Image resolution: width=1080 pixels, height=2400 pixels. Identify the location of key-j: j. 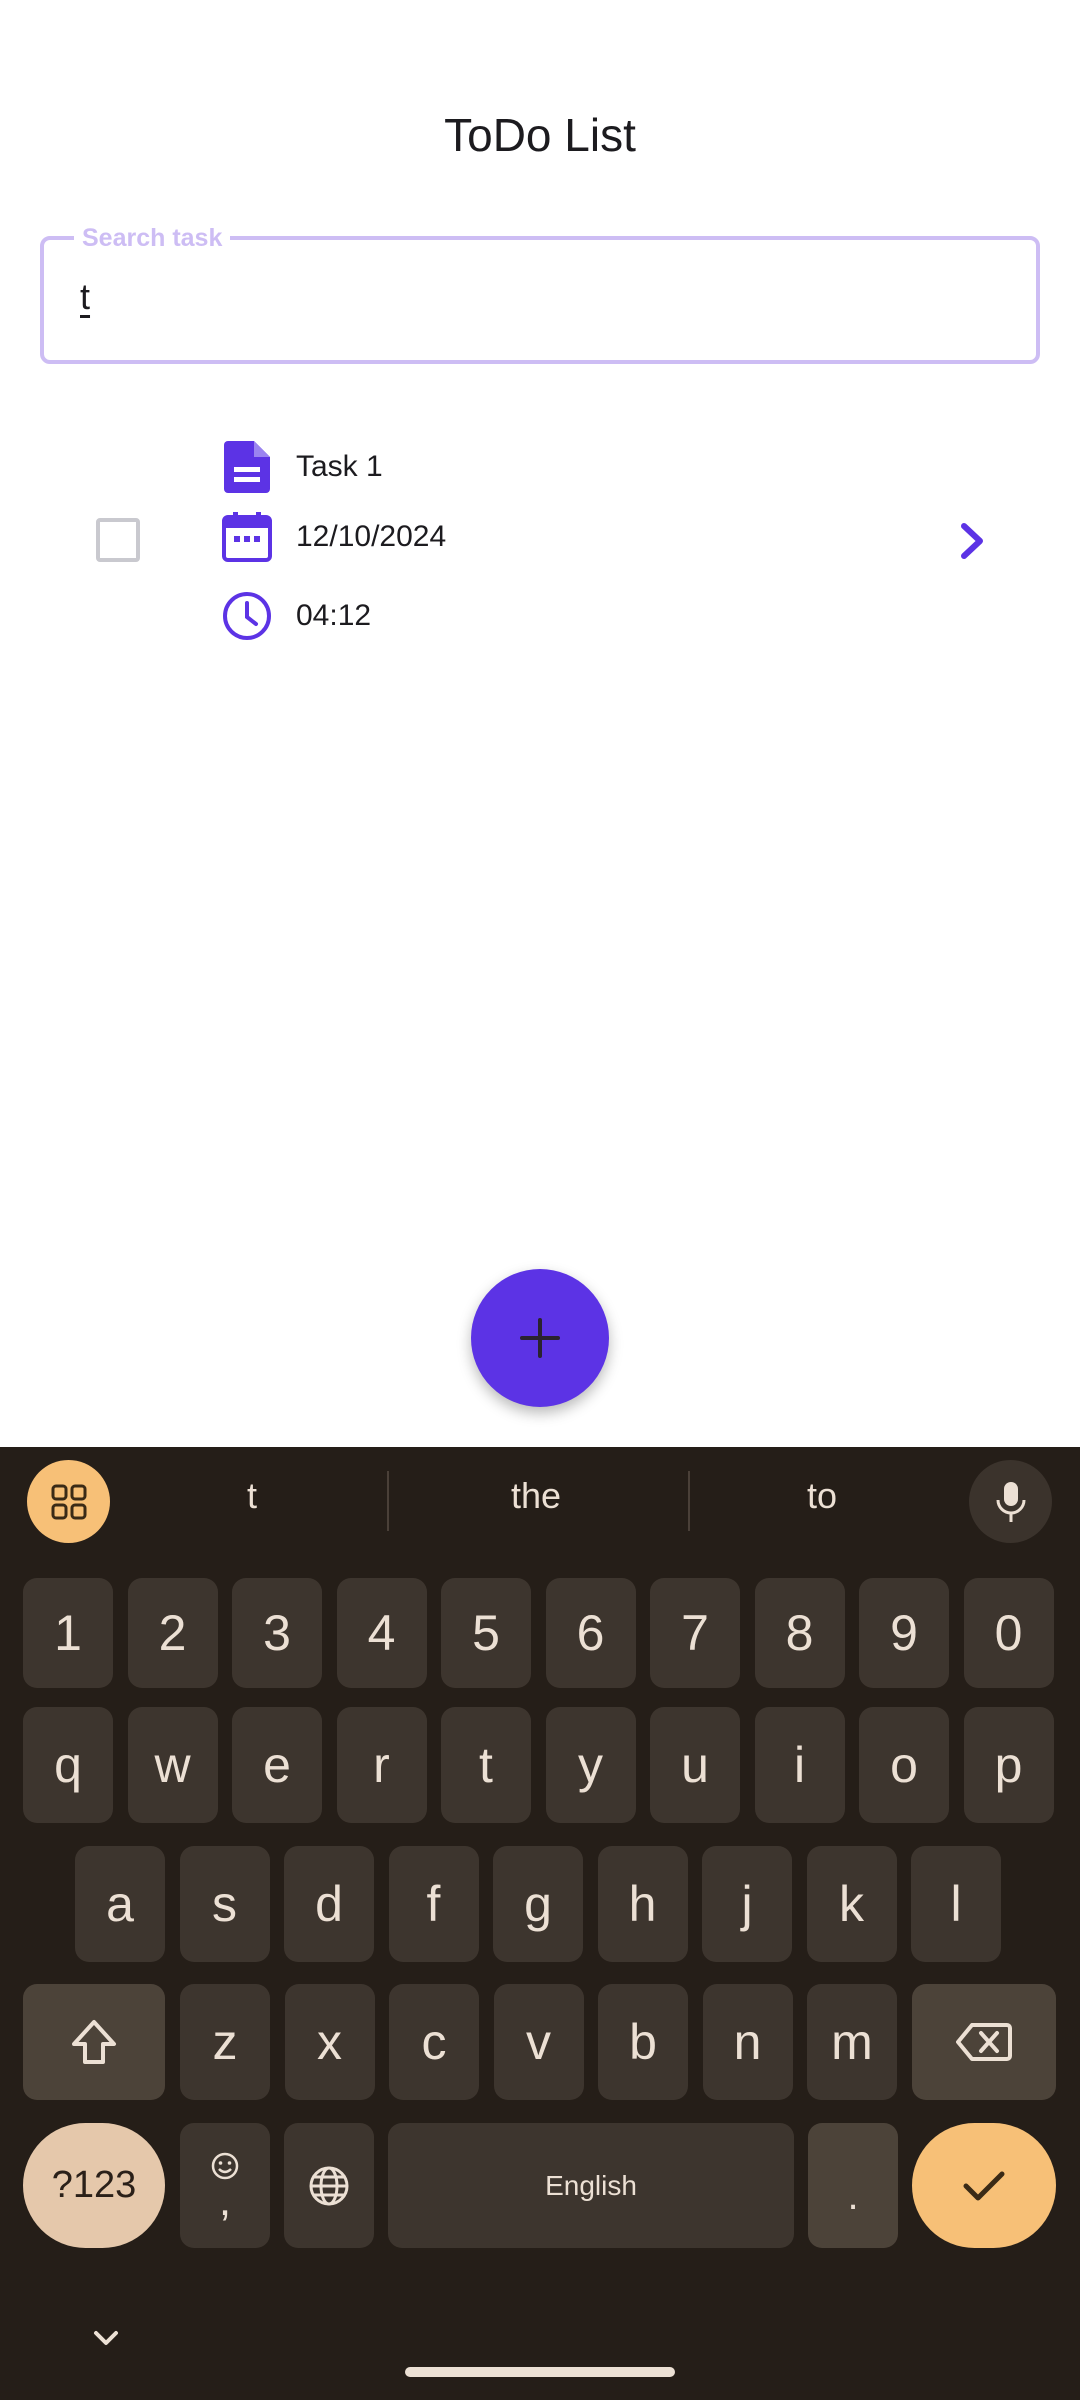
(747, 1904).